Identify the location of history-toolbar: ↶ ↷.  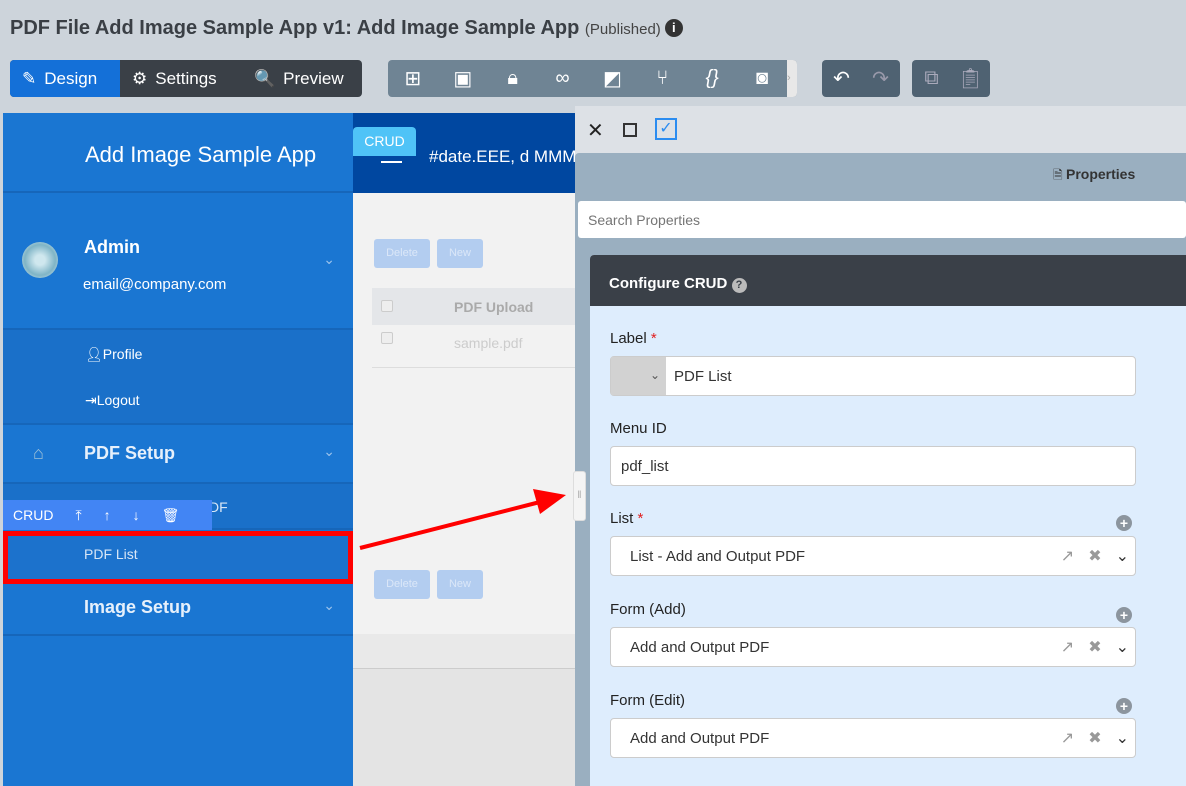
(861, 78).